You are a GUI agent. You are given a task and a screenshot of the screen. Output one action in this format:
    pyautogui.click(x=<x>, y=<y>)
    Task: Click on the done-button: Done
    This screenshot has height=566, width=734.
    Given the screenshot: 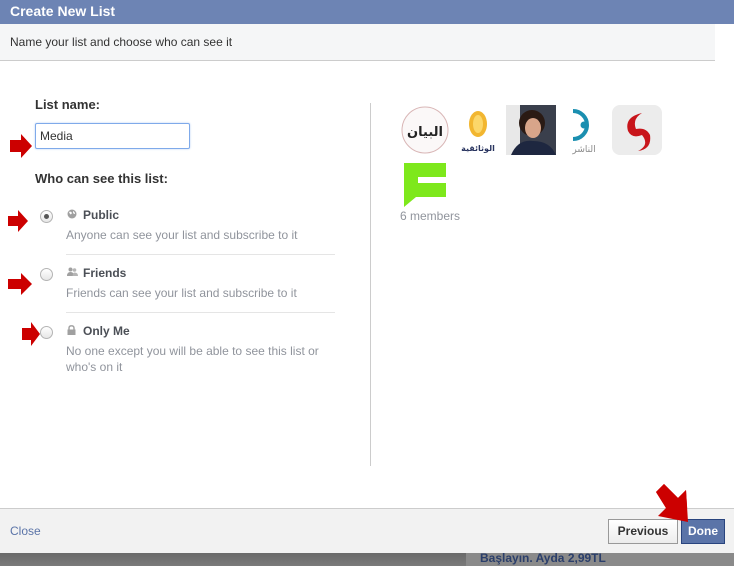 What is the action you would take?
    pyautogui.click(x=703, y=531)
    